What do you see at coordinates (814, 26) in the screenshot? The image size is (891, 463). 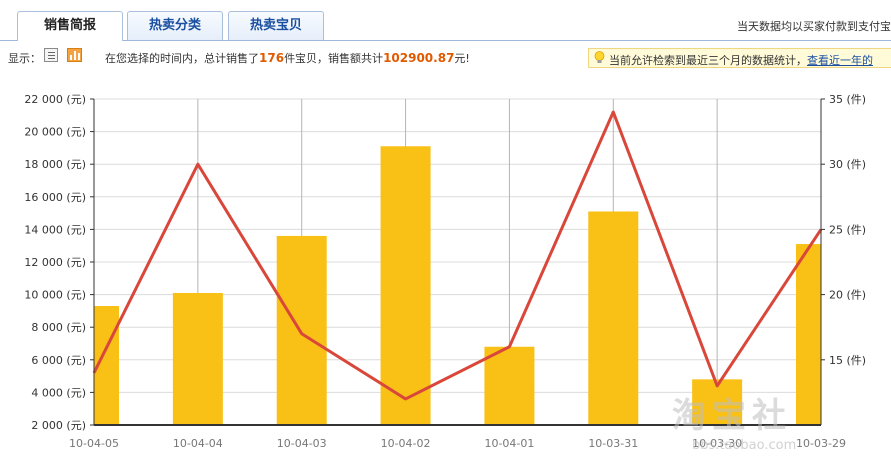 I see `header-note: 当天数据均以买家付款到支付宝` at bounding box center [814, 26].